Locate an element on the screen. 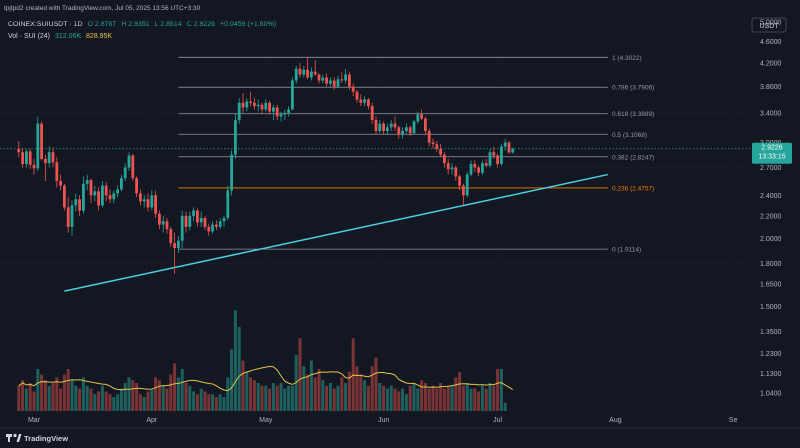 Image resolution: width=800 pixels, height=448 pixels. price-tick-label: 1.2300 is located at coordinates (771, 354).